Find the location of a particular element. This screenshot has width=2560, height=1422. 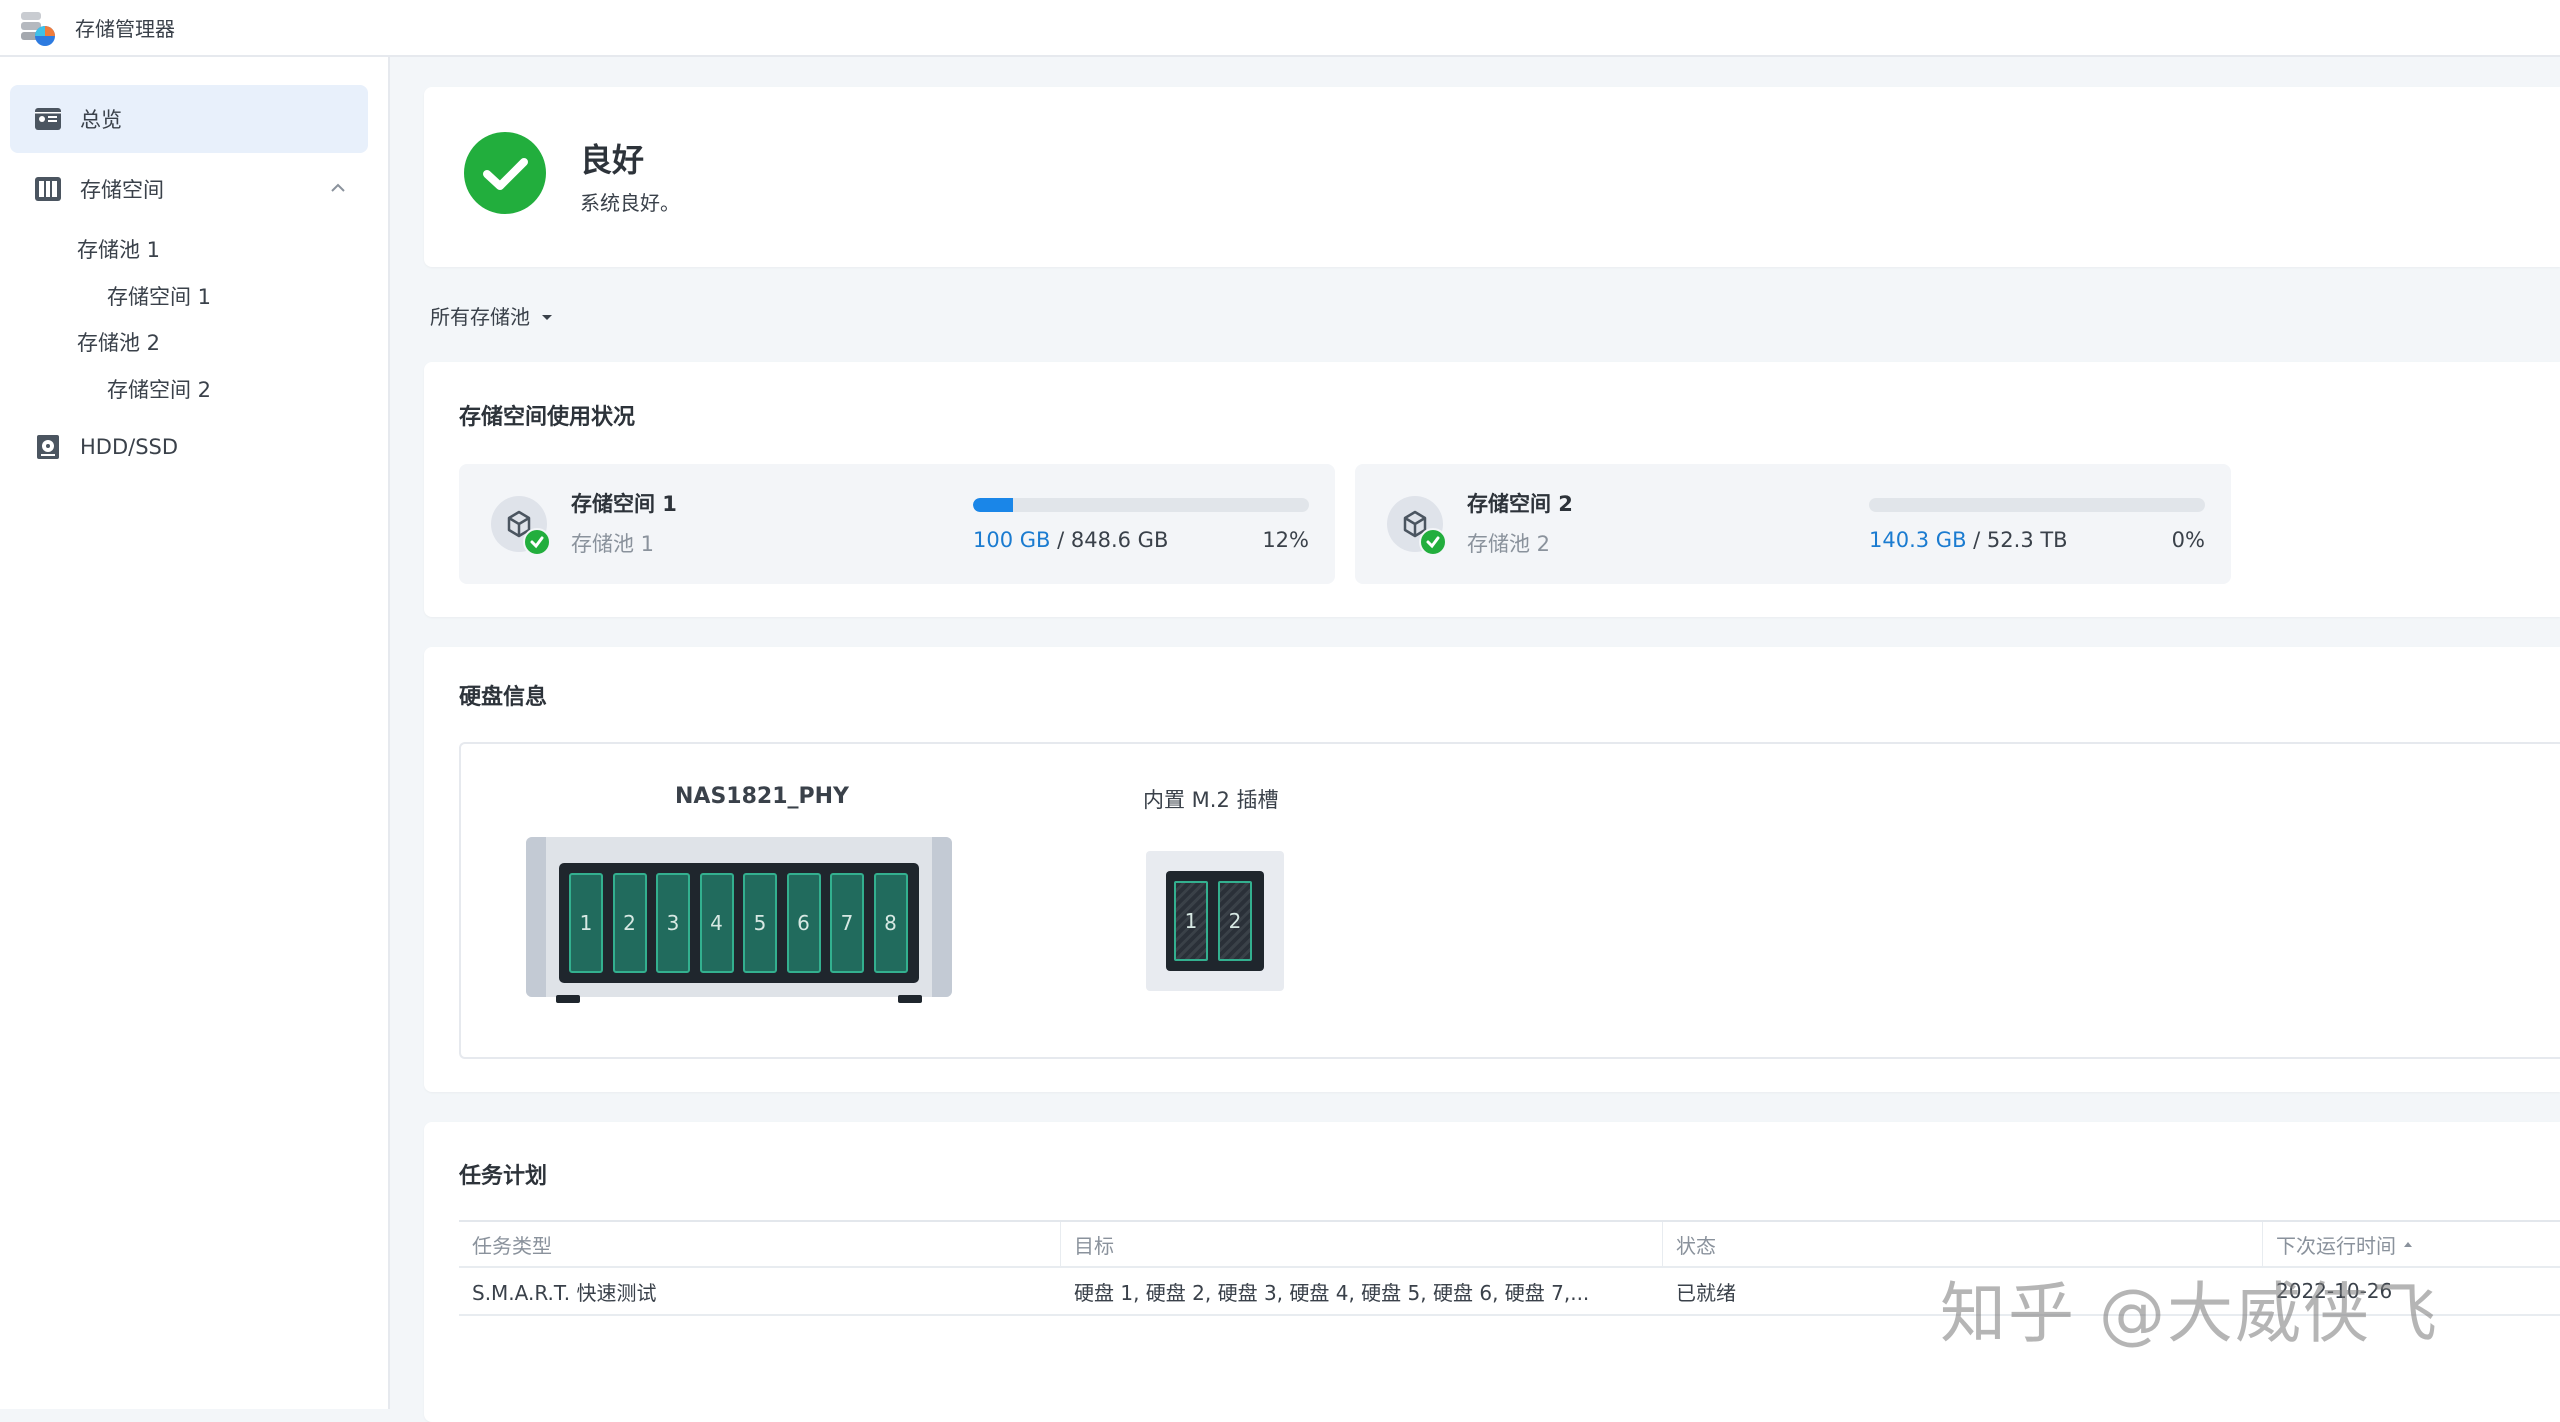

usage-section-title: 存储空间使用状况 is located at coordinates (547, 417).